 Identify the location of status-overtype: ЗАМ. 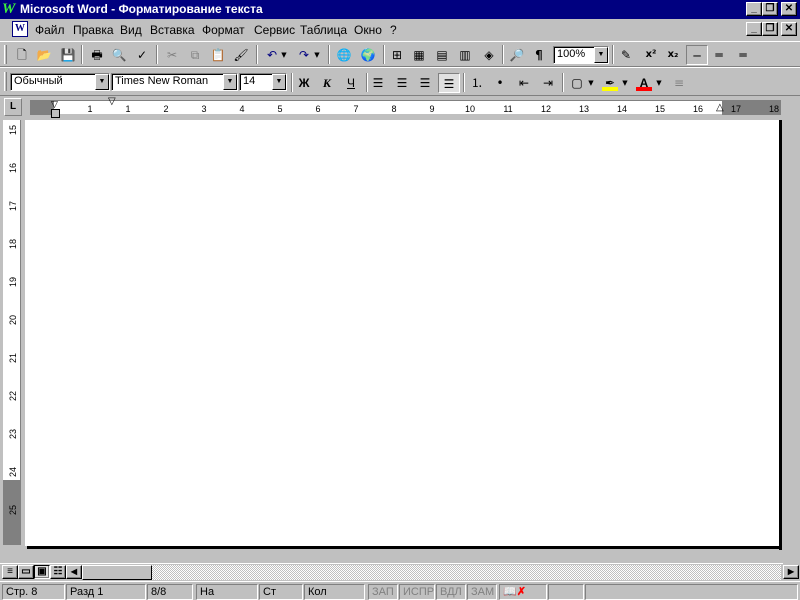
(482, 592).